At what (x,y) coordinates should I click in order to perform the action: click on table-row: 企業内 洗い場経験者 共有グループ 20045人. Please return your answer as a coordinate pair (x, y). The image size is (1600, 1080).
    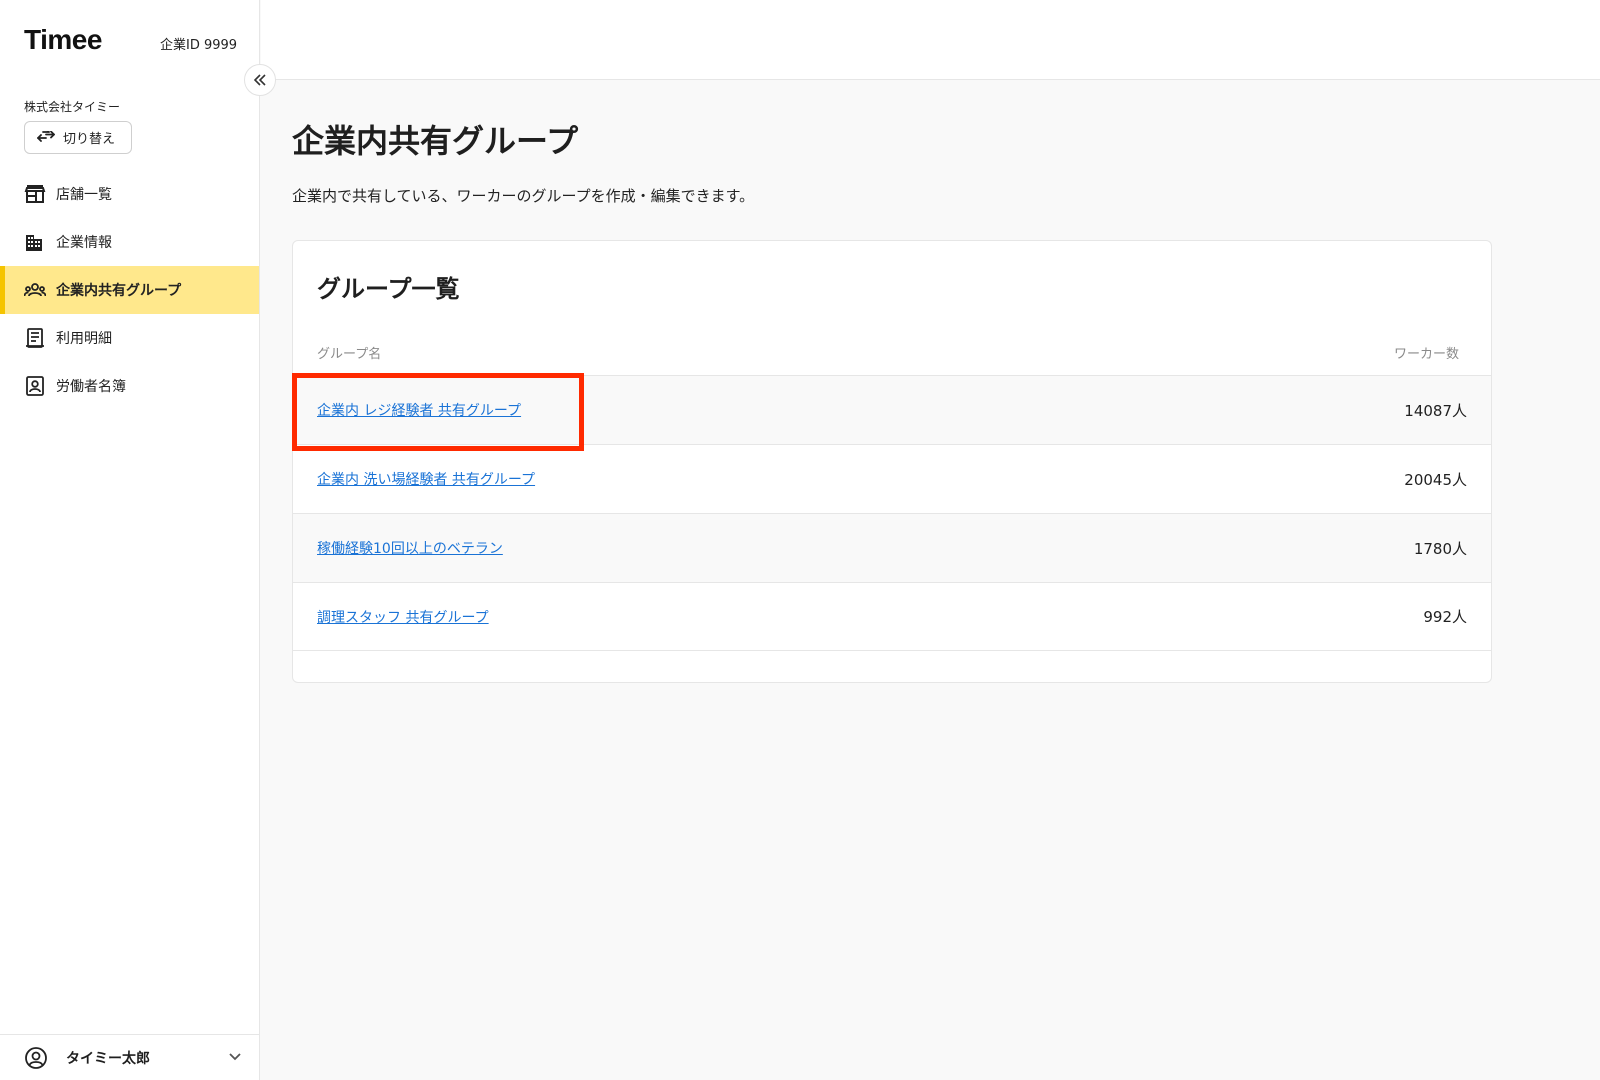
    Looking at the image, I should click on (892, 478).